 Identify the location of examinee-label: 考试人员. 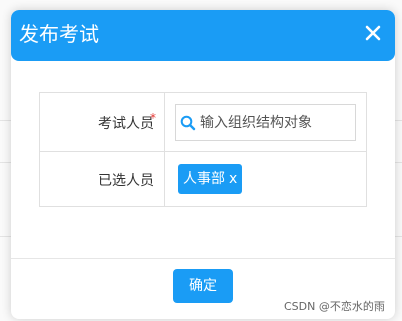
(126, 124).